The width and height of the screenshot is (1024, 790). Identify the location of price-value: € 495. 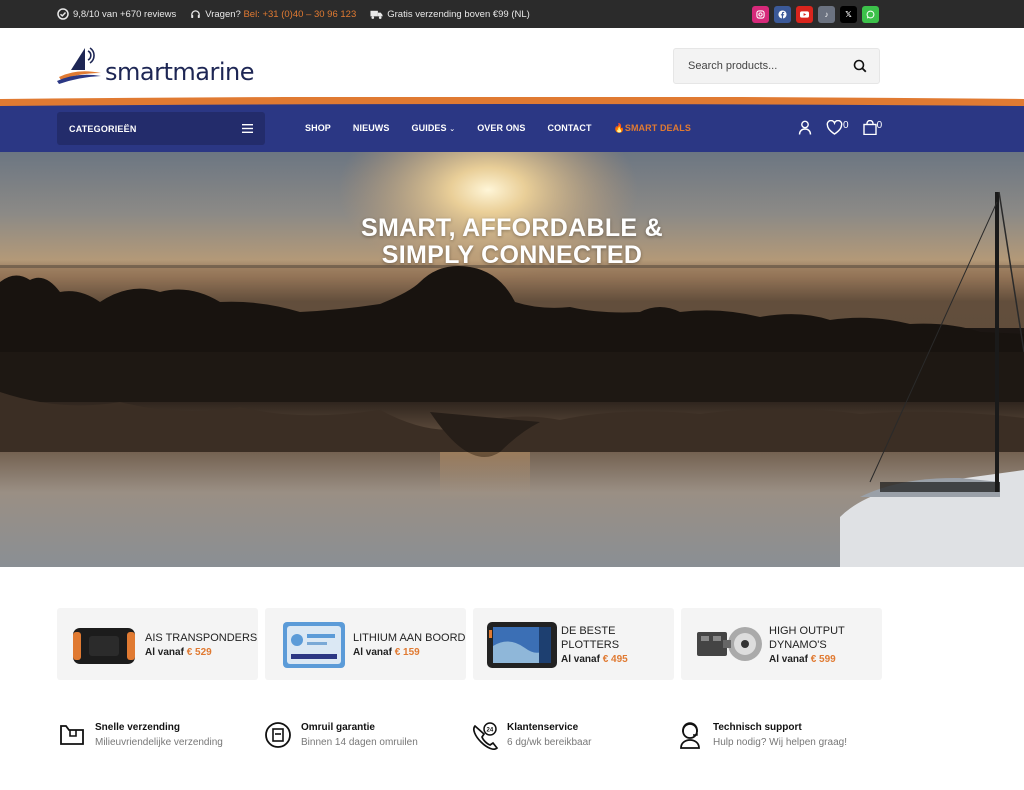
(615, 659).